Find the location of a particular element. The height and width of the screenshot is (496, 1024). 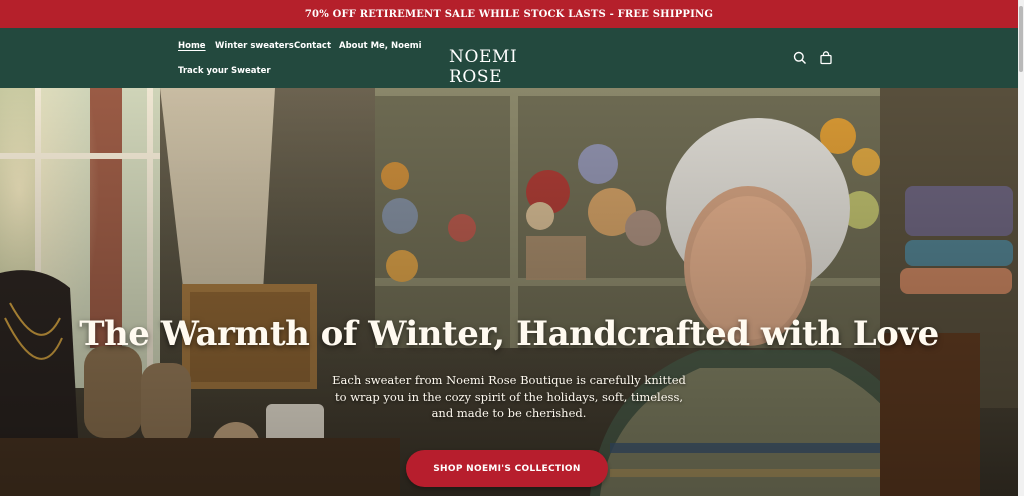

nav-track-sweater: Track your Sweater is located at coordinates (224, 71).